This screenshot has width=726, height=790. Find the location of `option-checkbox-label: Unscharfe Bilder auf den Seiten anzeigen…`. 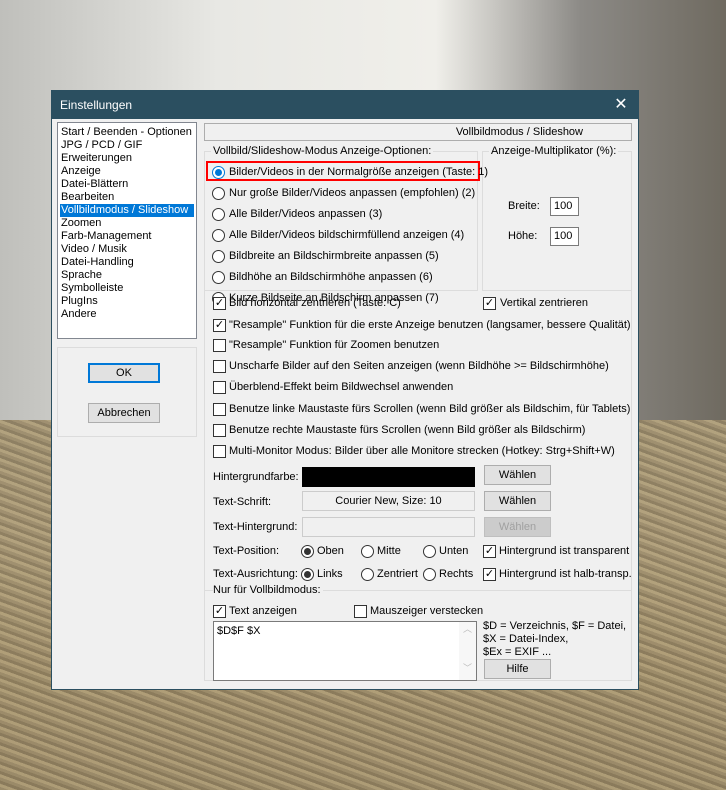

option-checkbox-label: Unscharfe Bilder auf den Seiten anzeigen… is located at coordinates (419, 366).